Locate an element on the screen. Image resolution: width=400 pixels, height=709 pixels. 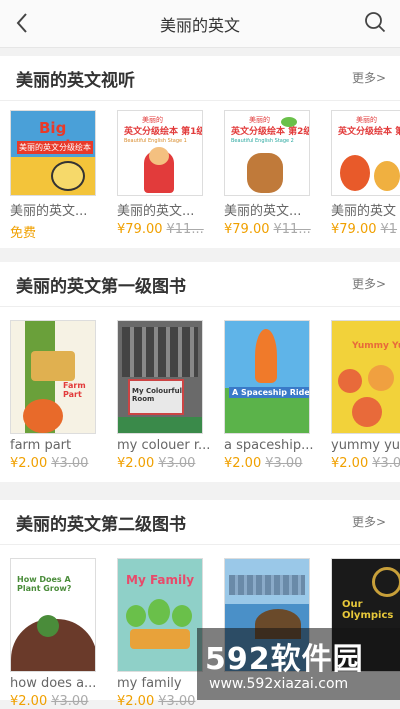
search-icon is located at coordinates (375, 22).